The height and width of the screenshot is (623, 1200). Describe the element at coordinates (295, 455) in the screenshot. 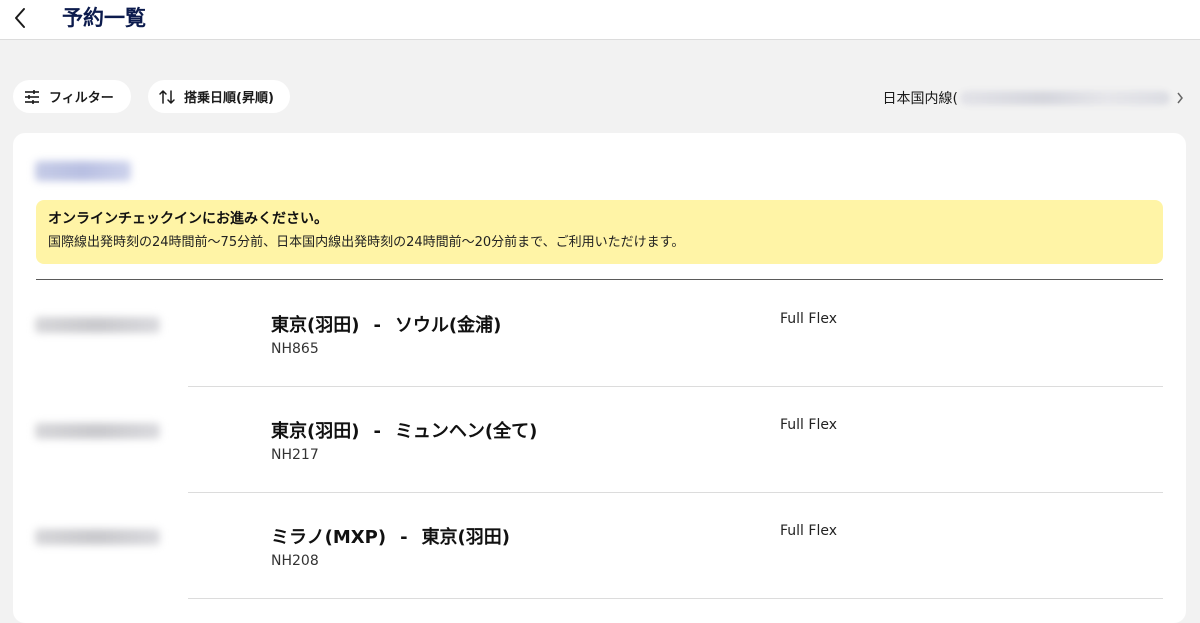

I see `flight-number: NH217` at that location.